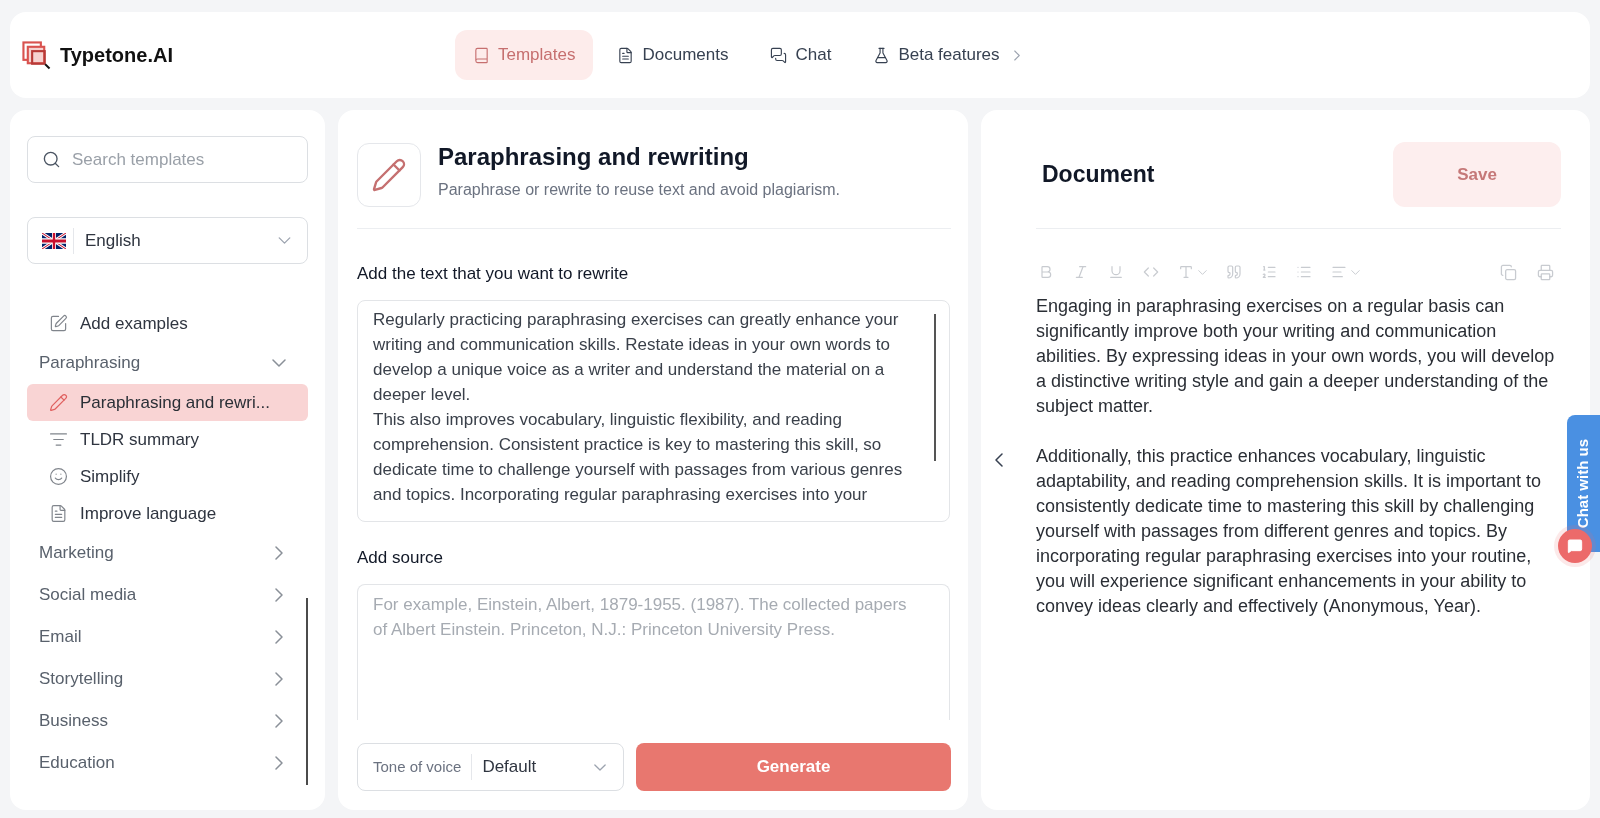 The height and width of the screenshot is (818, 1600). Describe the element at coordinates (400, 558) in the screenshot. I see `field-label: Add source` at that location.